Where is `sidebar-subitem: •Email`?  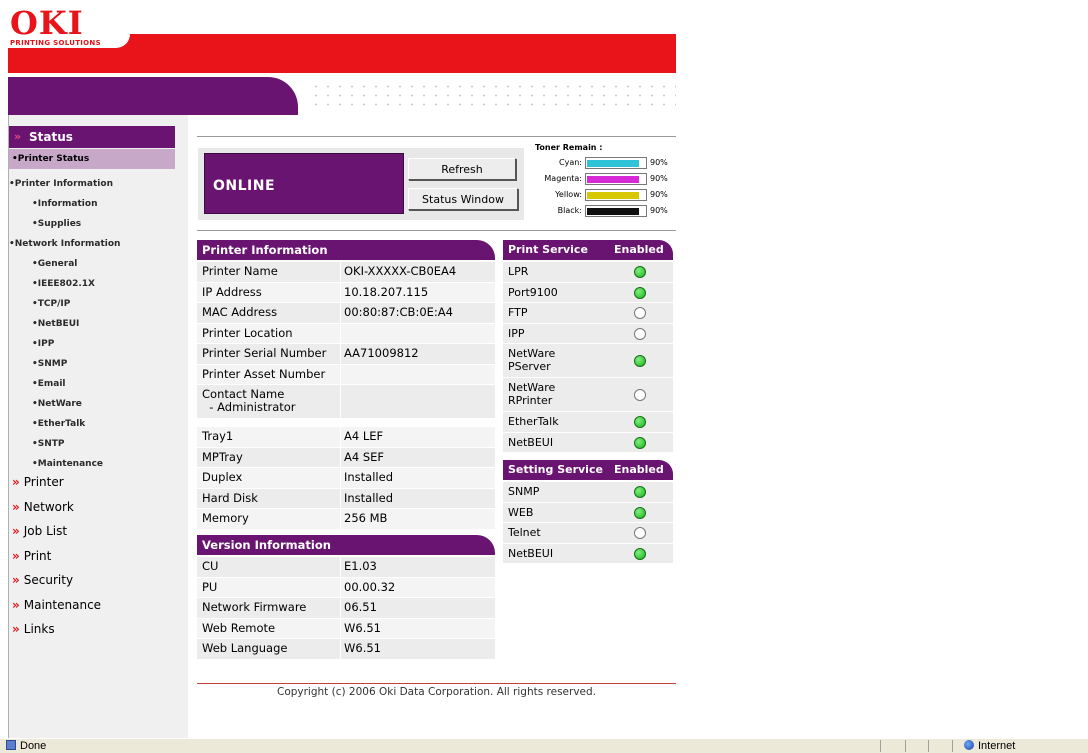 sidebar-subitem: •Email is located at coordinates (49, 384).